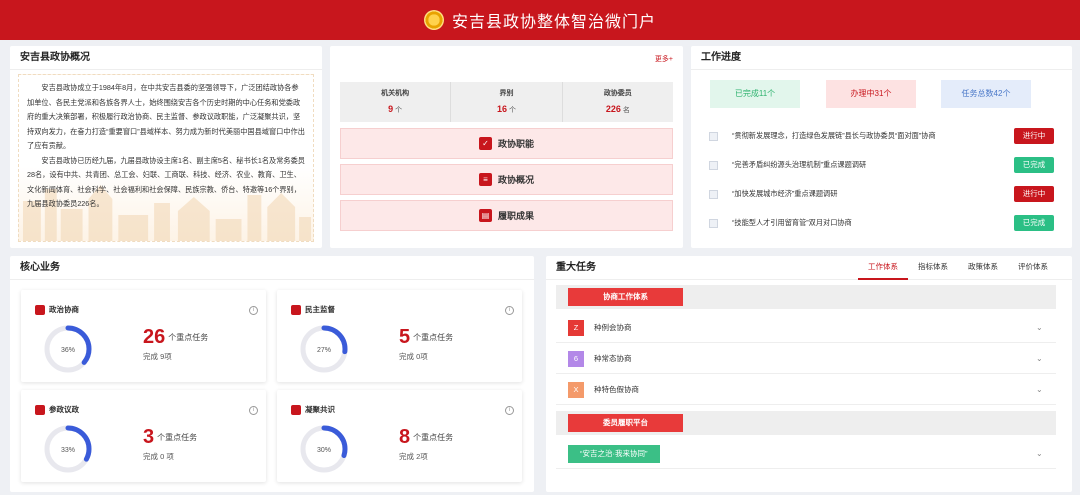  What do you see at coordinates (40, 309) in the screenshot?
I see `consultation-icon` at bounding box center [40, 309].